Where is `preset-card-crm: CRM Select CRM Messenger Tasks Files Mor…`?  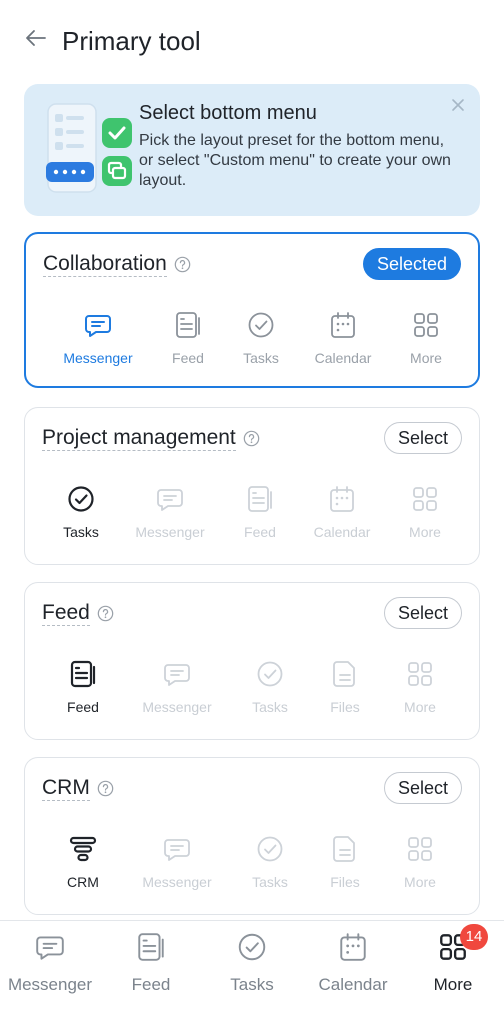 preset-card-crm: CRM Select CRM Messenger Tasks Files Mor… is located at coordinates (252, 836).